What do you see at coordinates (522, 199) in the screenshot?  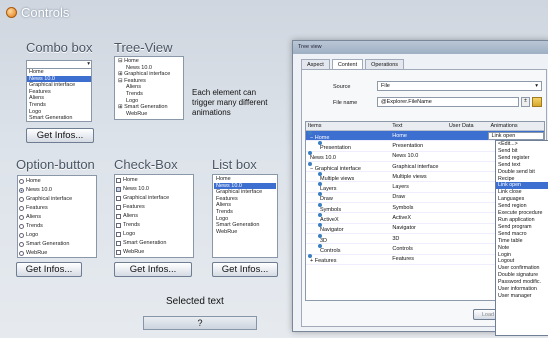 I see `dropdown-option: Languages` at bounding box center [522, 199].